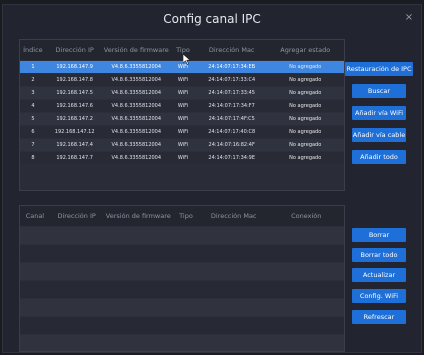 This screenshot has height=355, width=424. I want to click on cell-mac: 24:14:07:17:33:45, so click(231, 93).